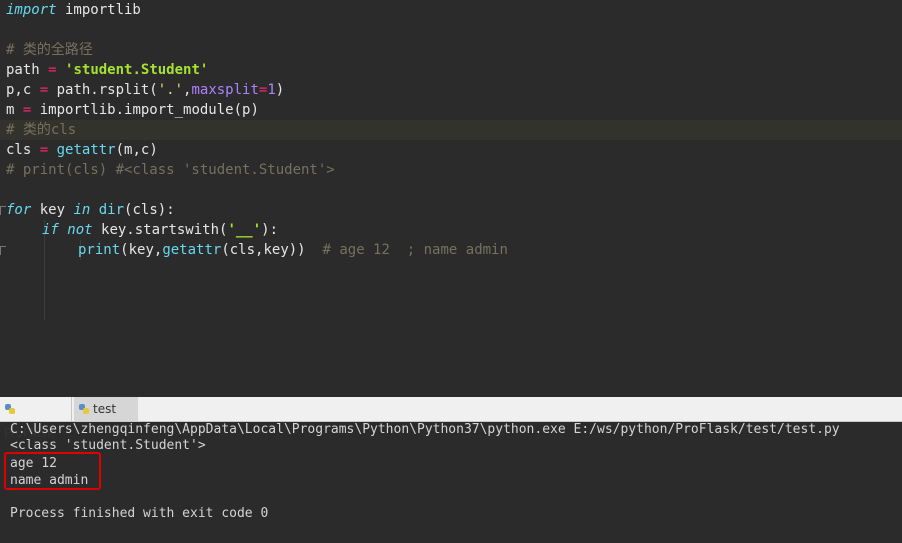  What do you see at coordinates (80, 230) in the screenshot?
I see `keyword-not: not` at bounding box center [80, 230].